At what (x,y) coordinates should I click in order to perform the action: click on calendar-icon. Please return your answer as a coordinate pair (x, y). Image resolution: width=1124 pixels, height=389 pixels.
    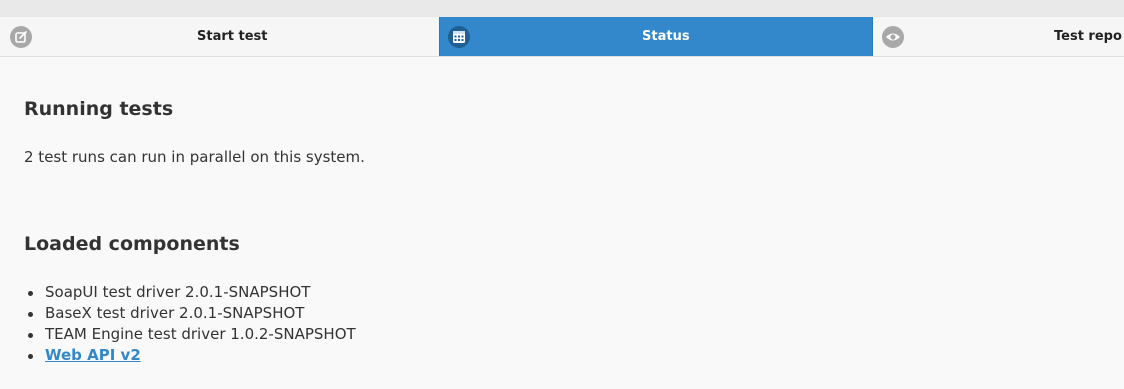
    Looking at the image, I should click on (459, 37).